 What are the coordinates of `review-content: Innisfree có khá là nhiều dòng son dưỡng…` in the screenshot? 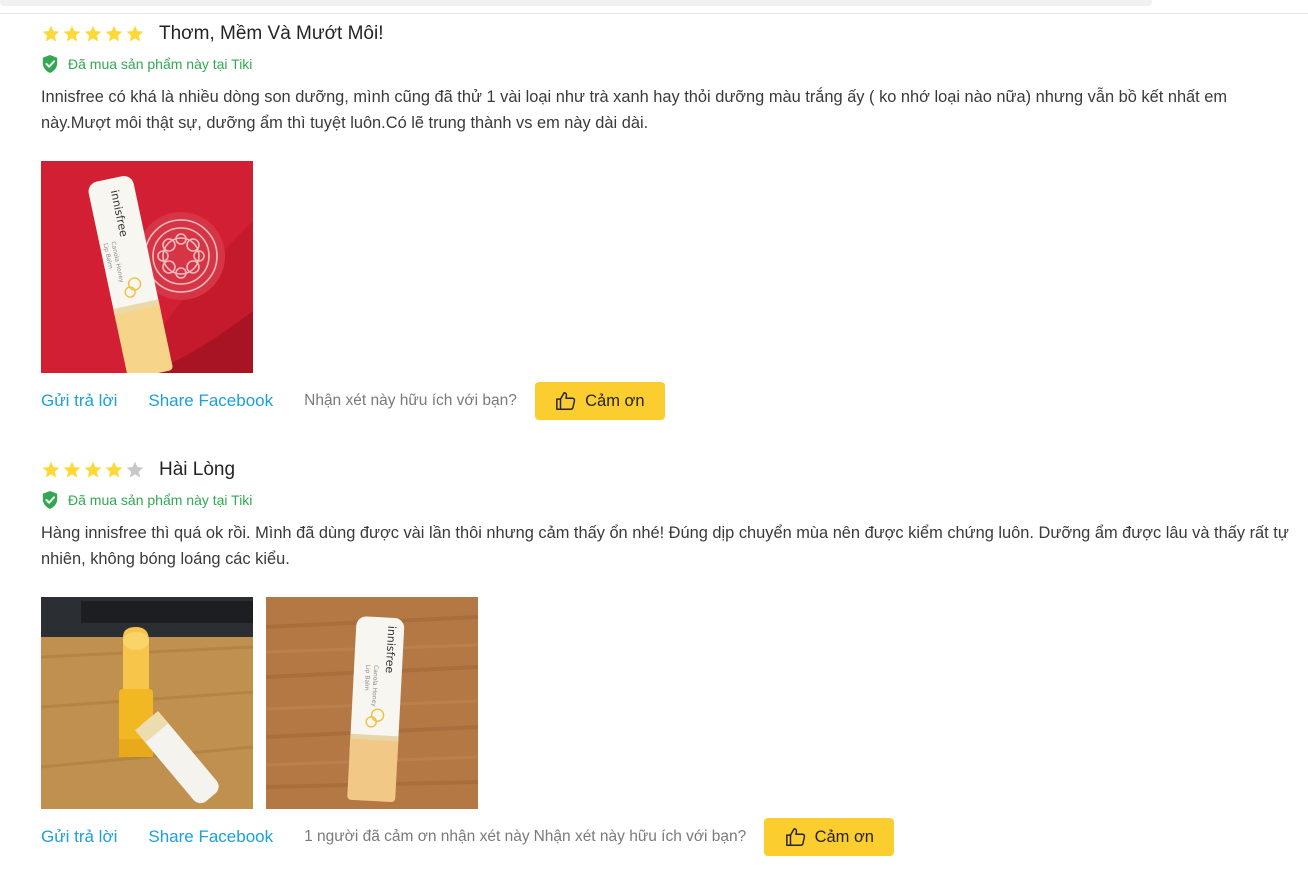 It's located at (634, 110).